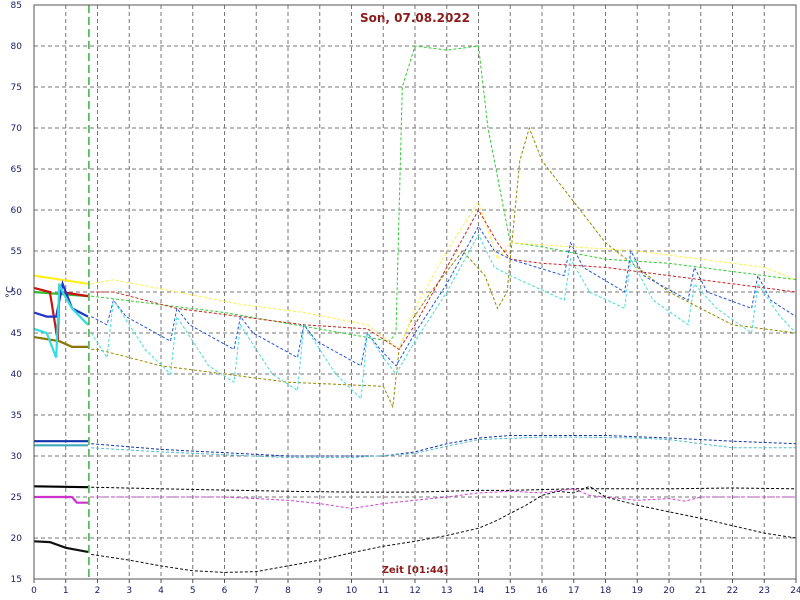 The height and width of the screenshot is (600, 800). I want to click on y-tick-label-85: 85, so click(16, 6).